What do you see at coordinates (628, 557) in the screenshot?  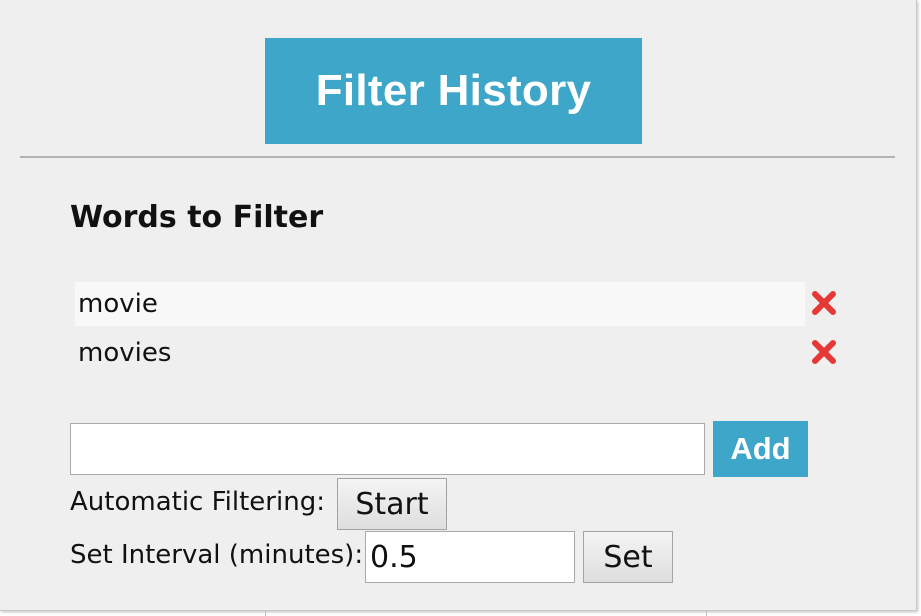 I see `set-button: Set` at bounding box center [628, 557].